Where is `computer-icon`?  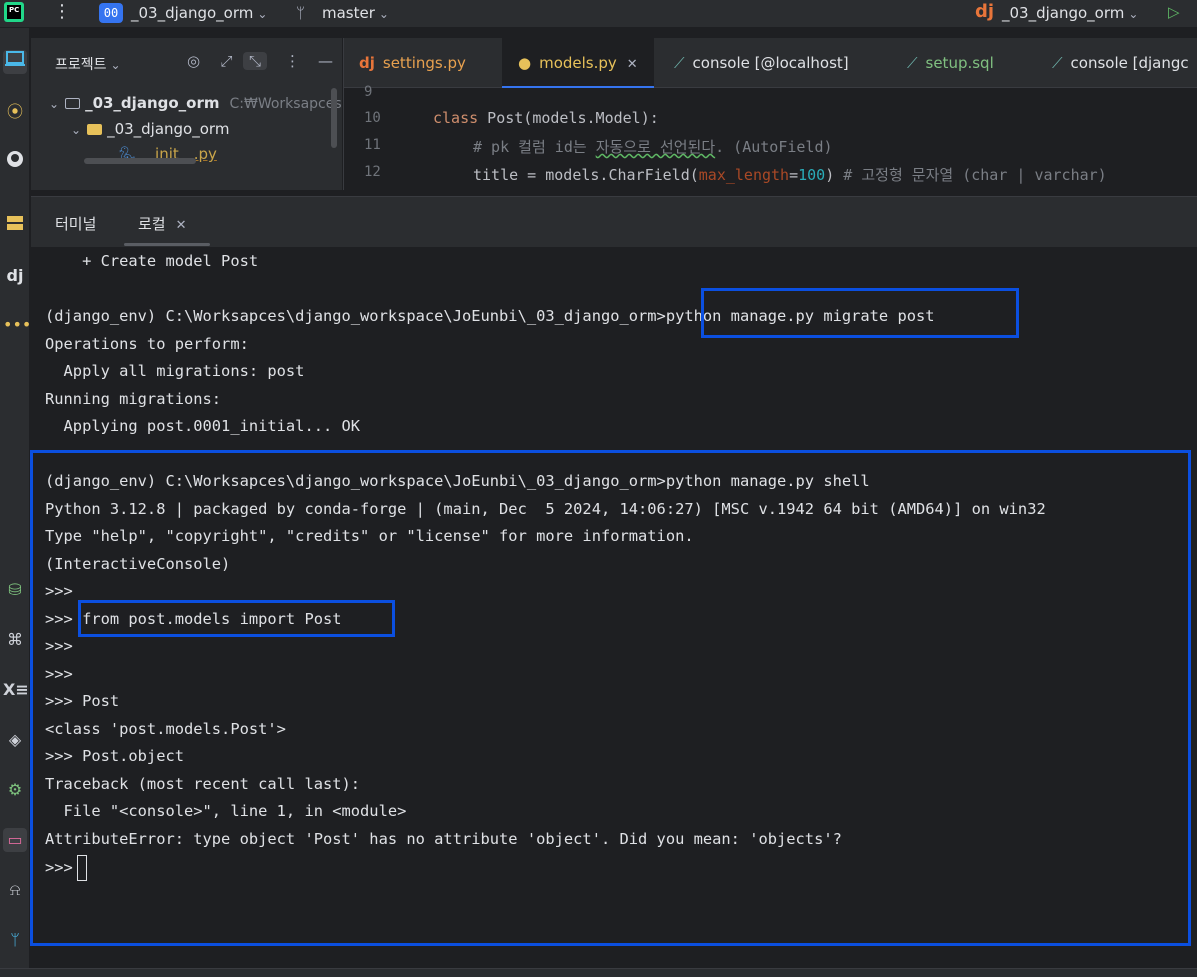 computer-icon is located at coordinates (15, 62).